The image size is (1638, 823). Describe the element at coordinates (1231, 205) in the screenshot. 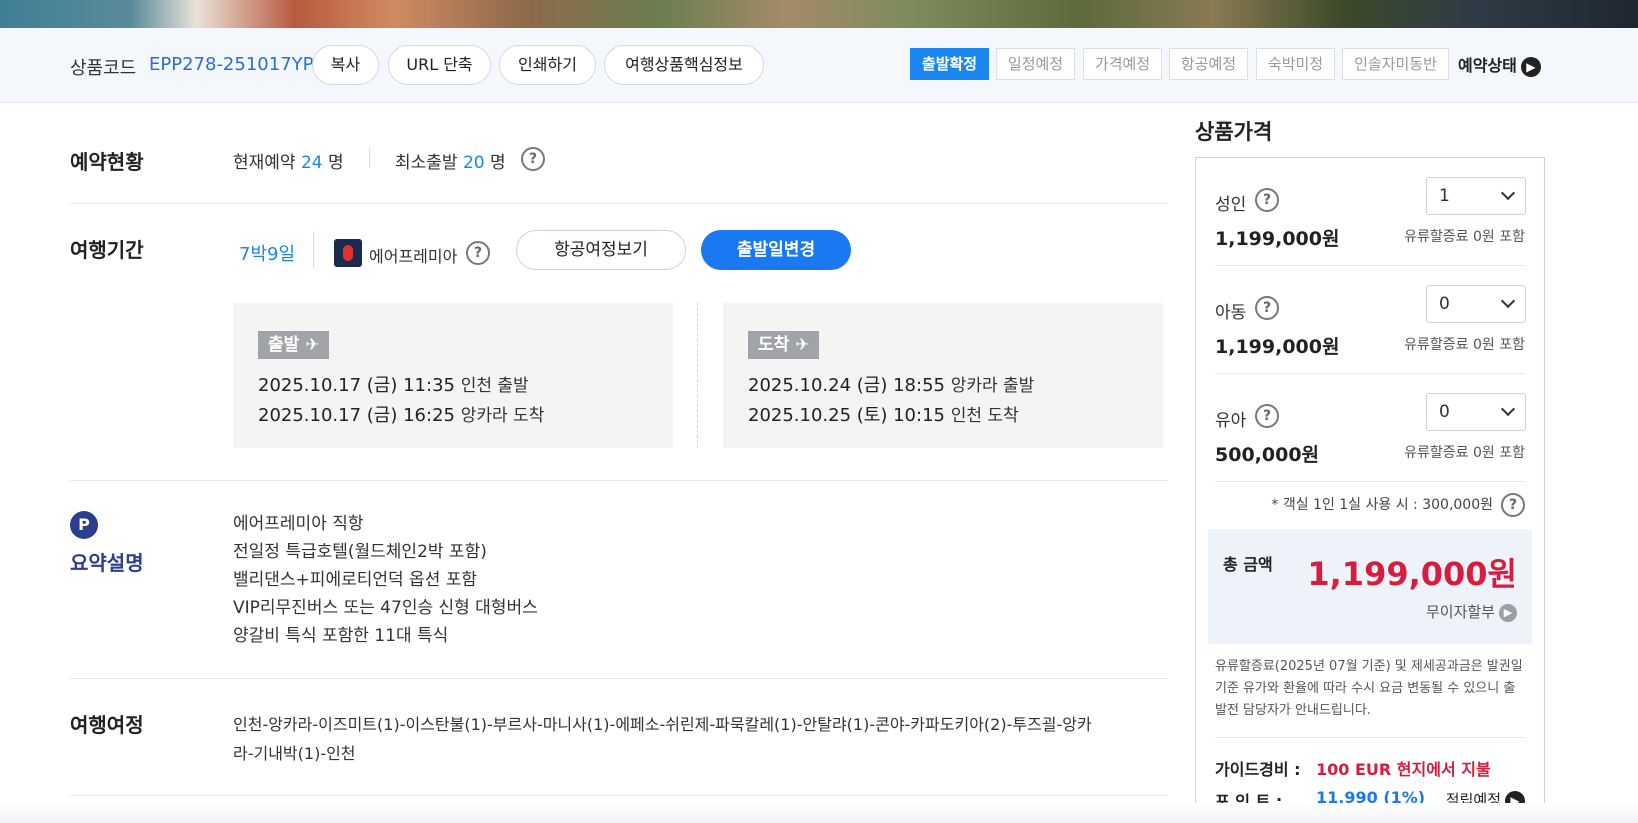

I see `adult-label: 성인` at that location.